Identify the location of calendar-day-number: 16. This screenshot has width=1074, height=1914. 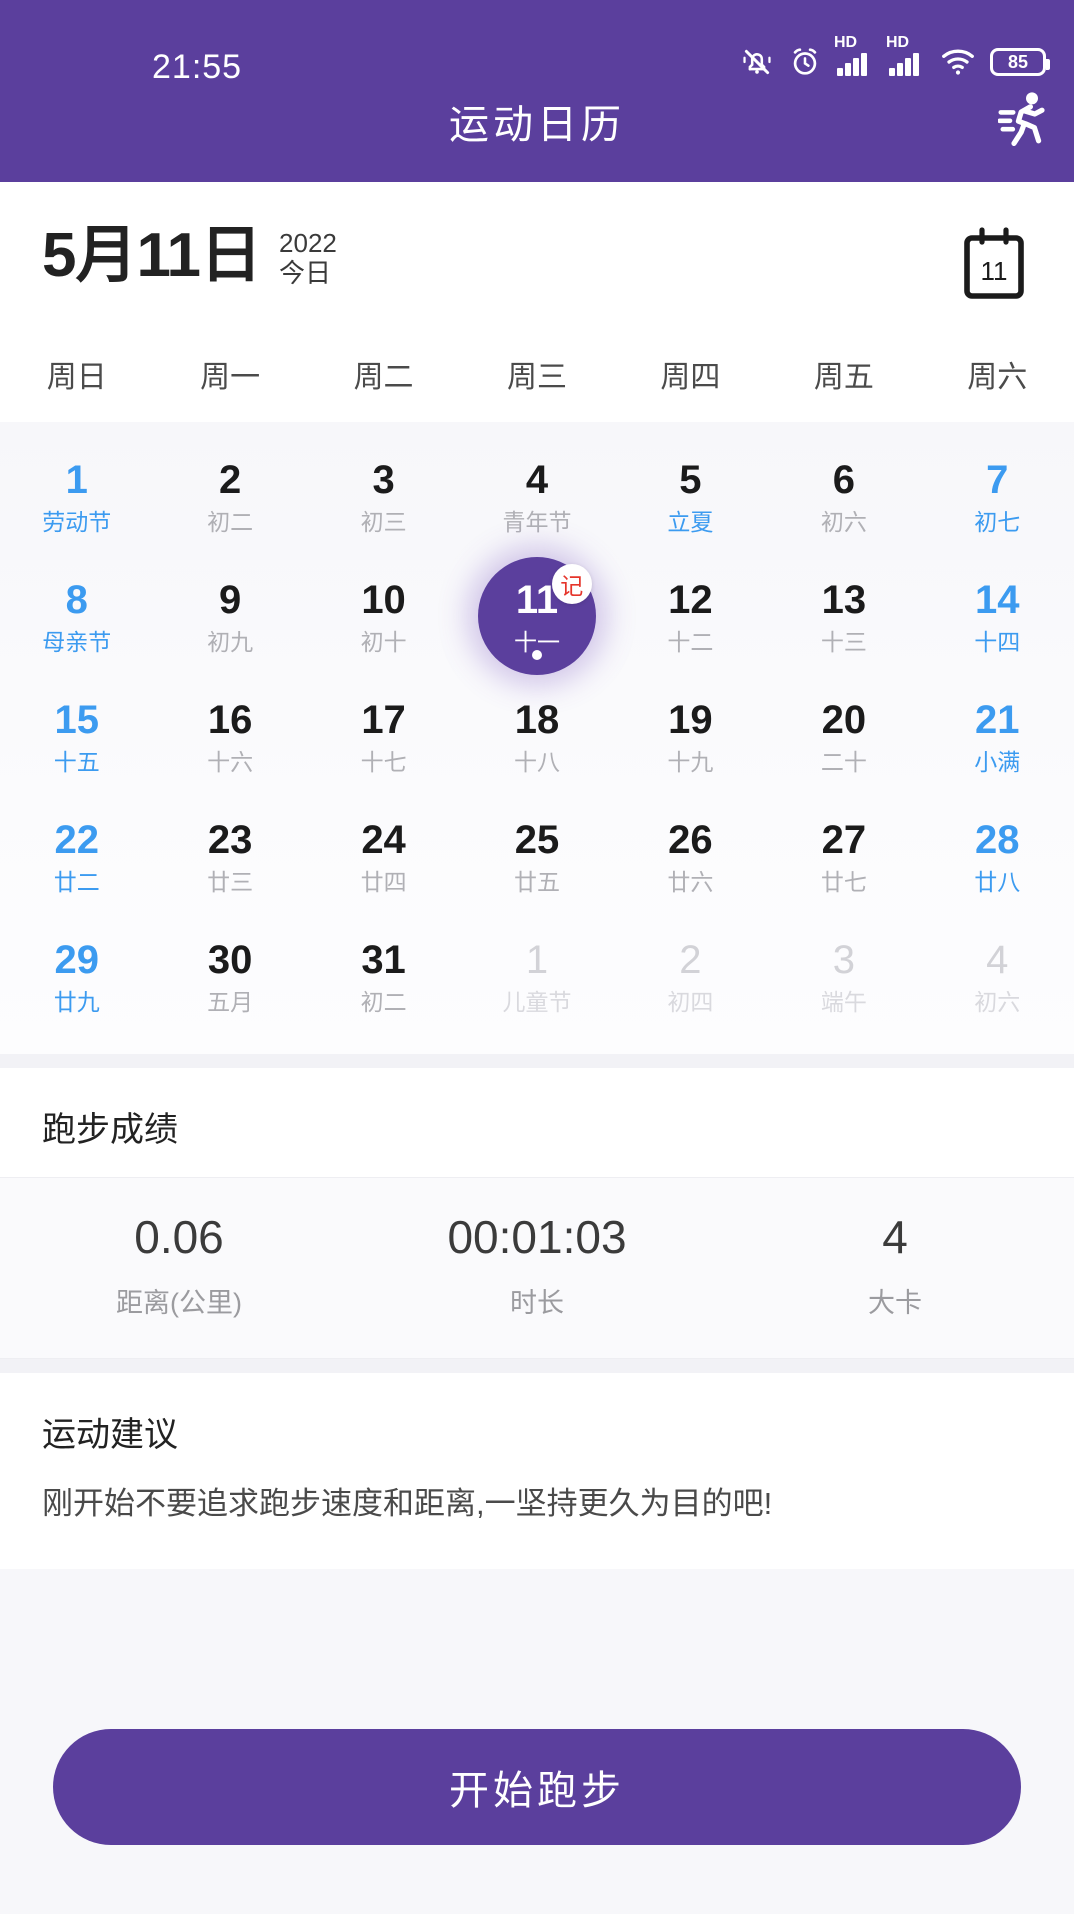
(230, 719).